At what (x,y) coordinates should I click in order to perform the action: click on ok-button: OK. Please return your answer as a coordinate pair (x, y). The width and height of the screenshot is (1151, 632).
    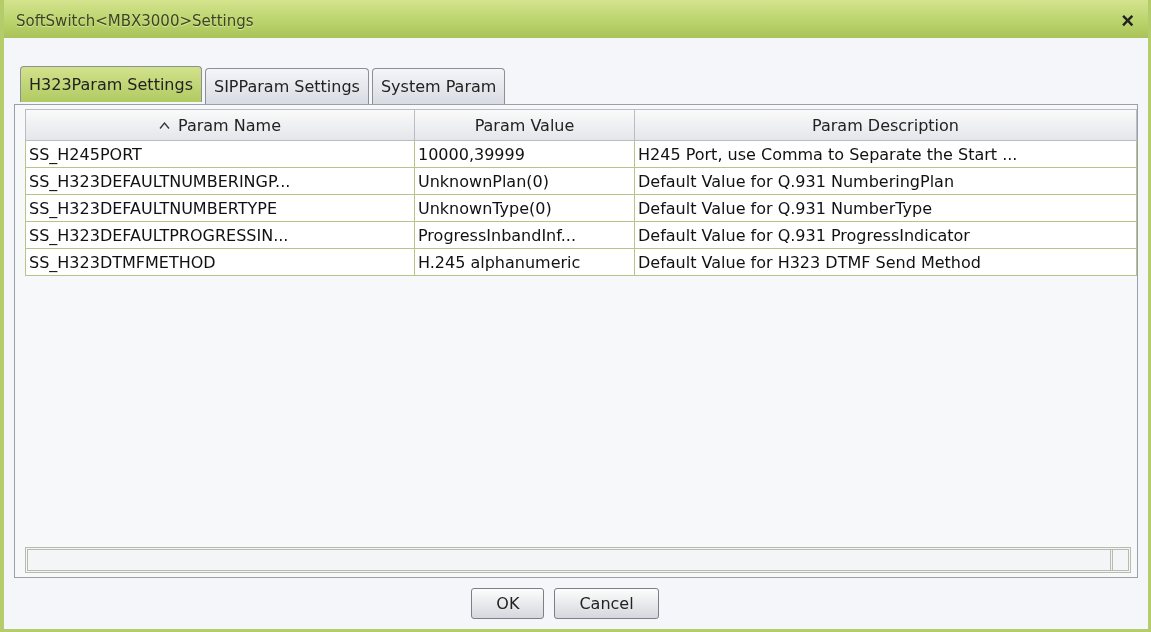
    Looking at the image, I should click on (508, 603).